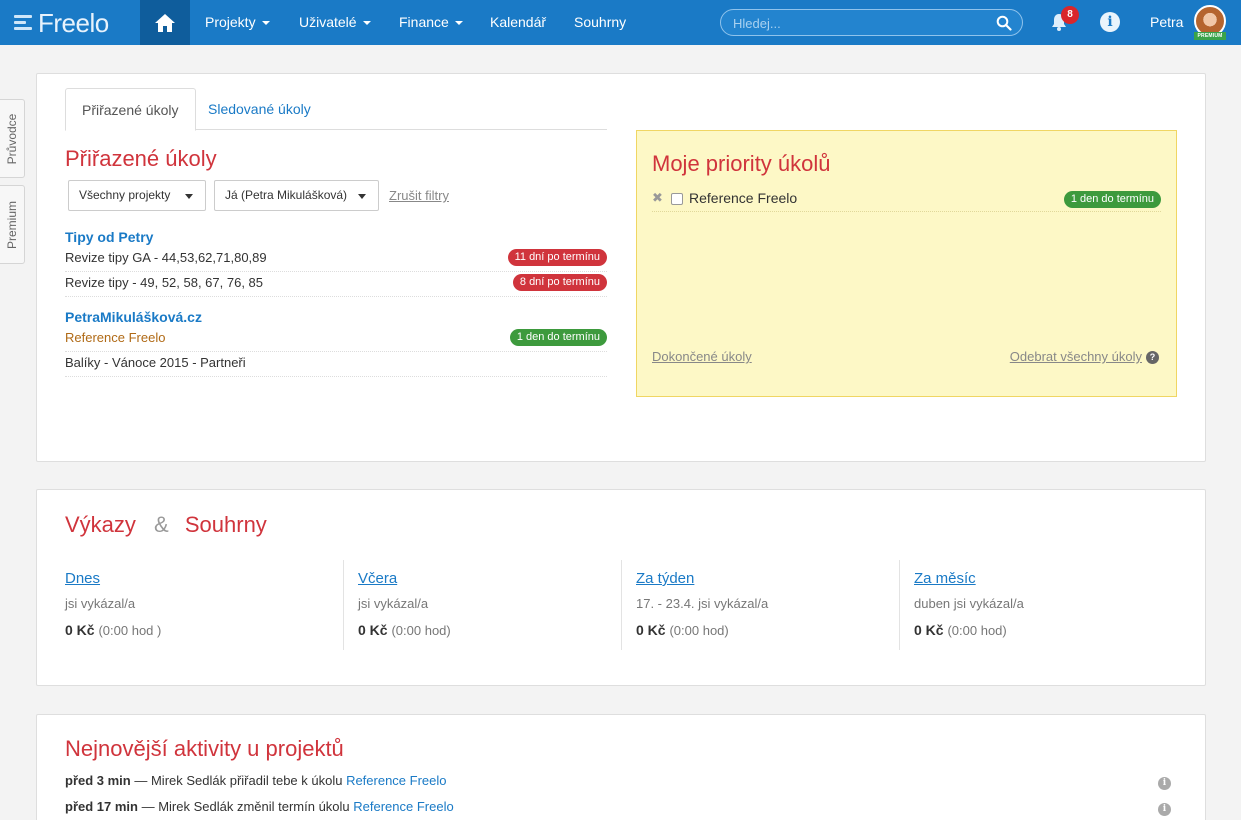 The height and width of the screenshot is (820, 1241). I want to click on tab-followed: Sledované úkoly, so click(259, 109).